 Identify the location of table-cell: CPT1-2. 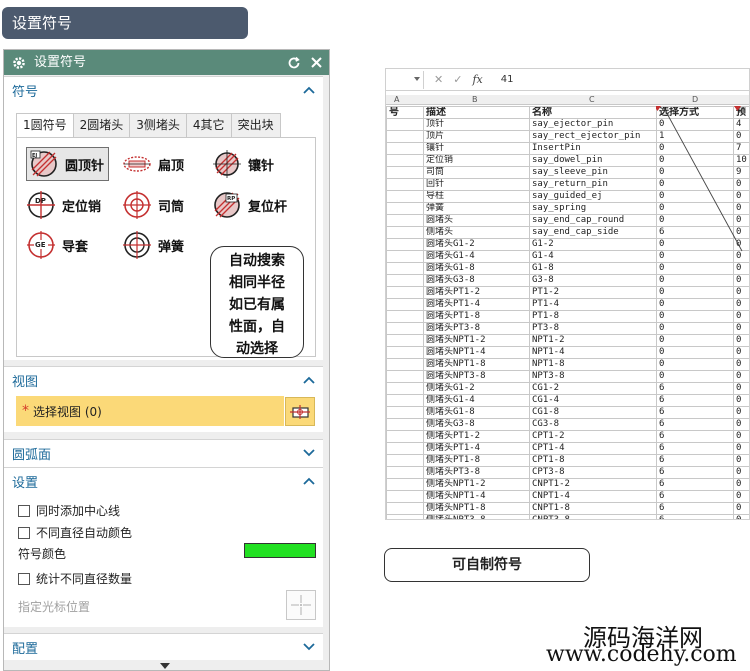
(593, 436).